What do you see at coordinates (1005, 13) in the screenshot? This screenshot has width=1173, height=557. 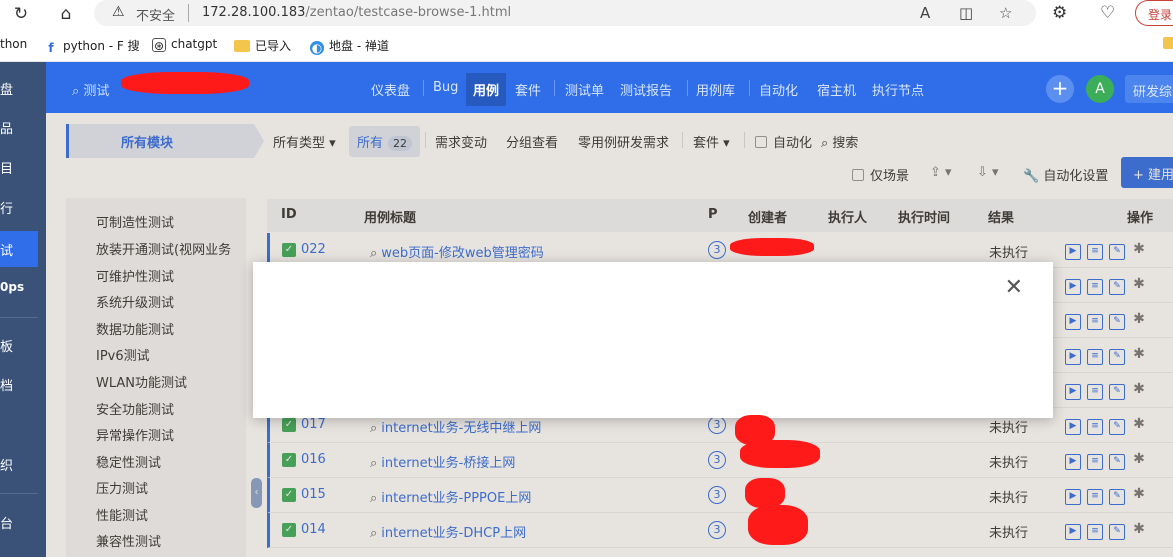 I see `favorite-star-icon: ☆` at bounding box center [1005, 13].